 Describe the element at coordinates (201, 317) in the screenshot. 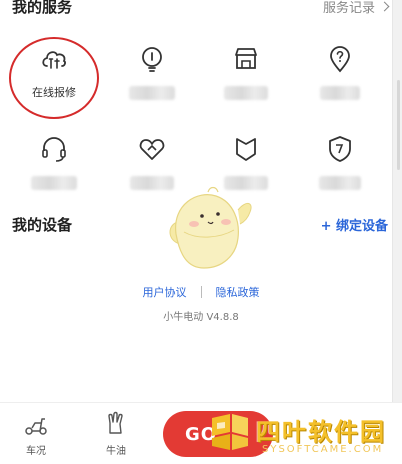

I see `app-version: 小牛电动 V4.8.8` at that location.